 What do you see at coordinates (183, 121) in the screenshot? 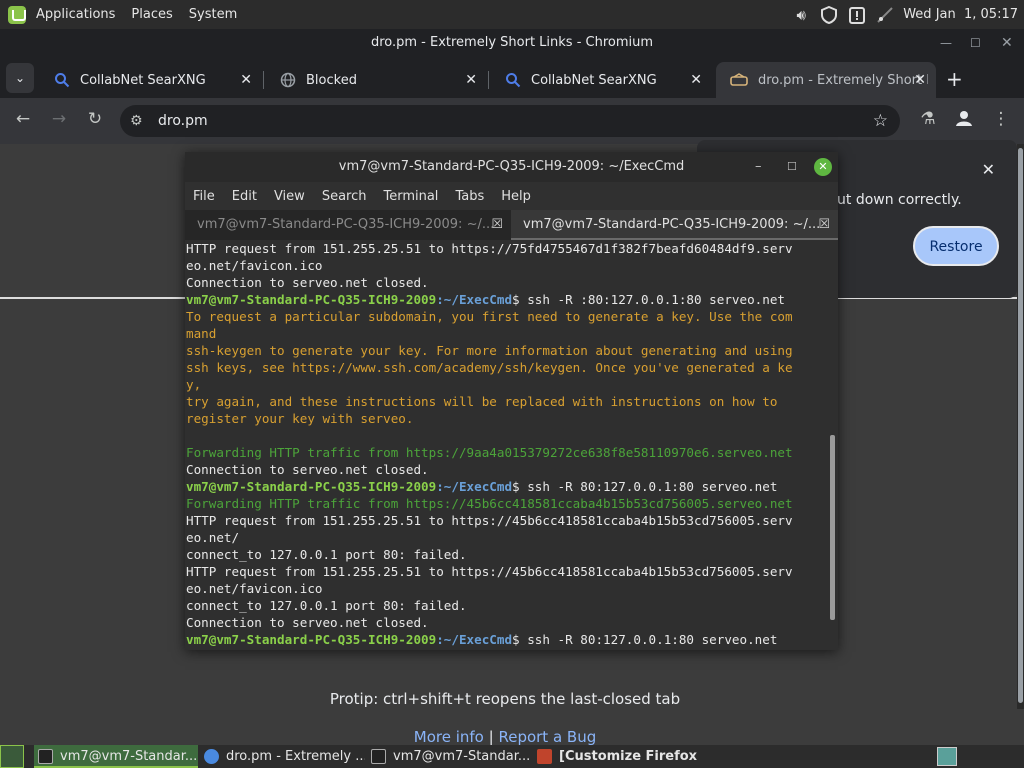
I see `url-text: dro.pm` at bounding box center [183, 121].